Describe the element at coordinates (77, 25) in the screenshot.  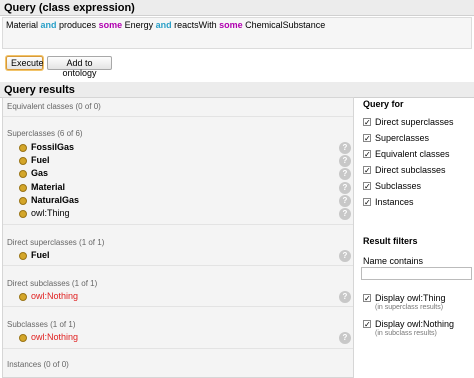
I see `expr-token: produces` at that location.